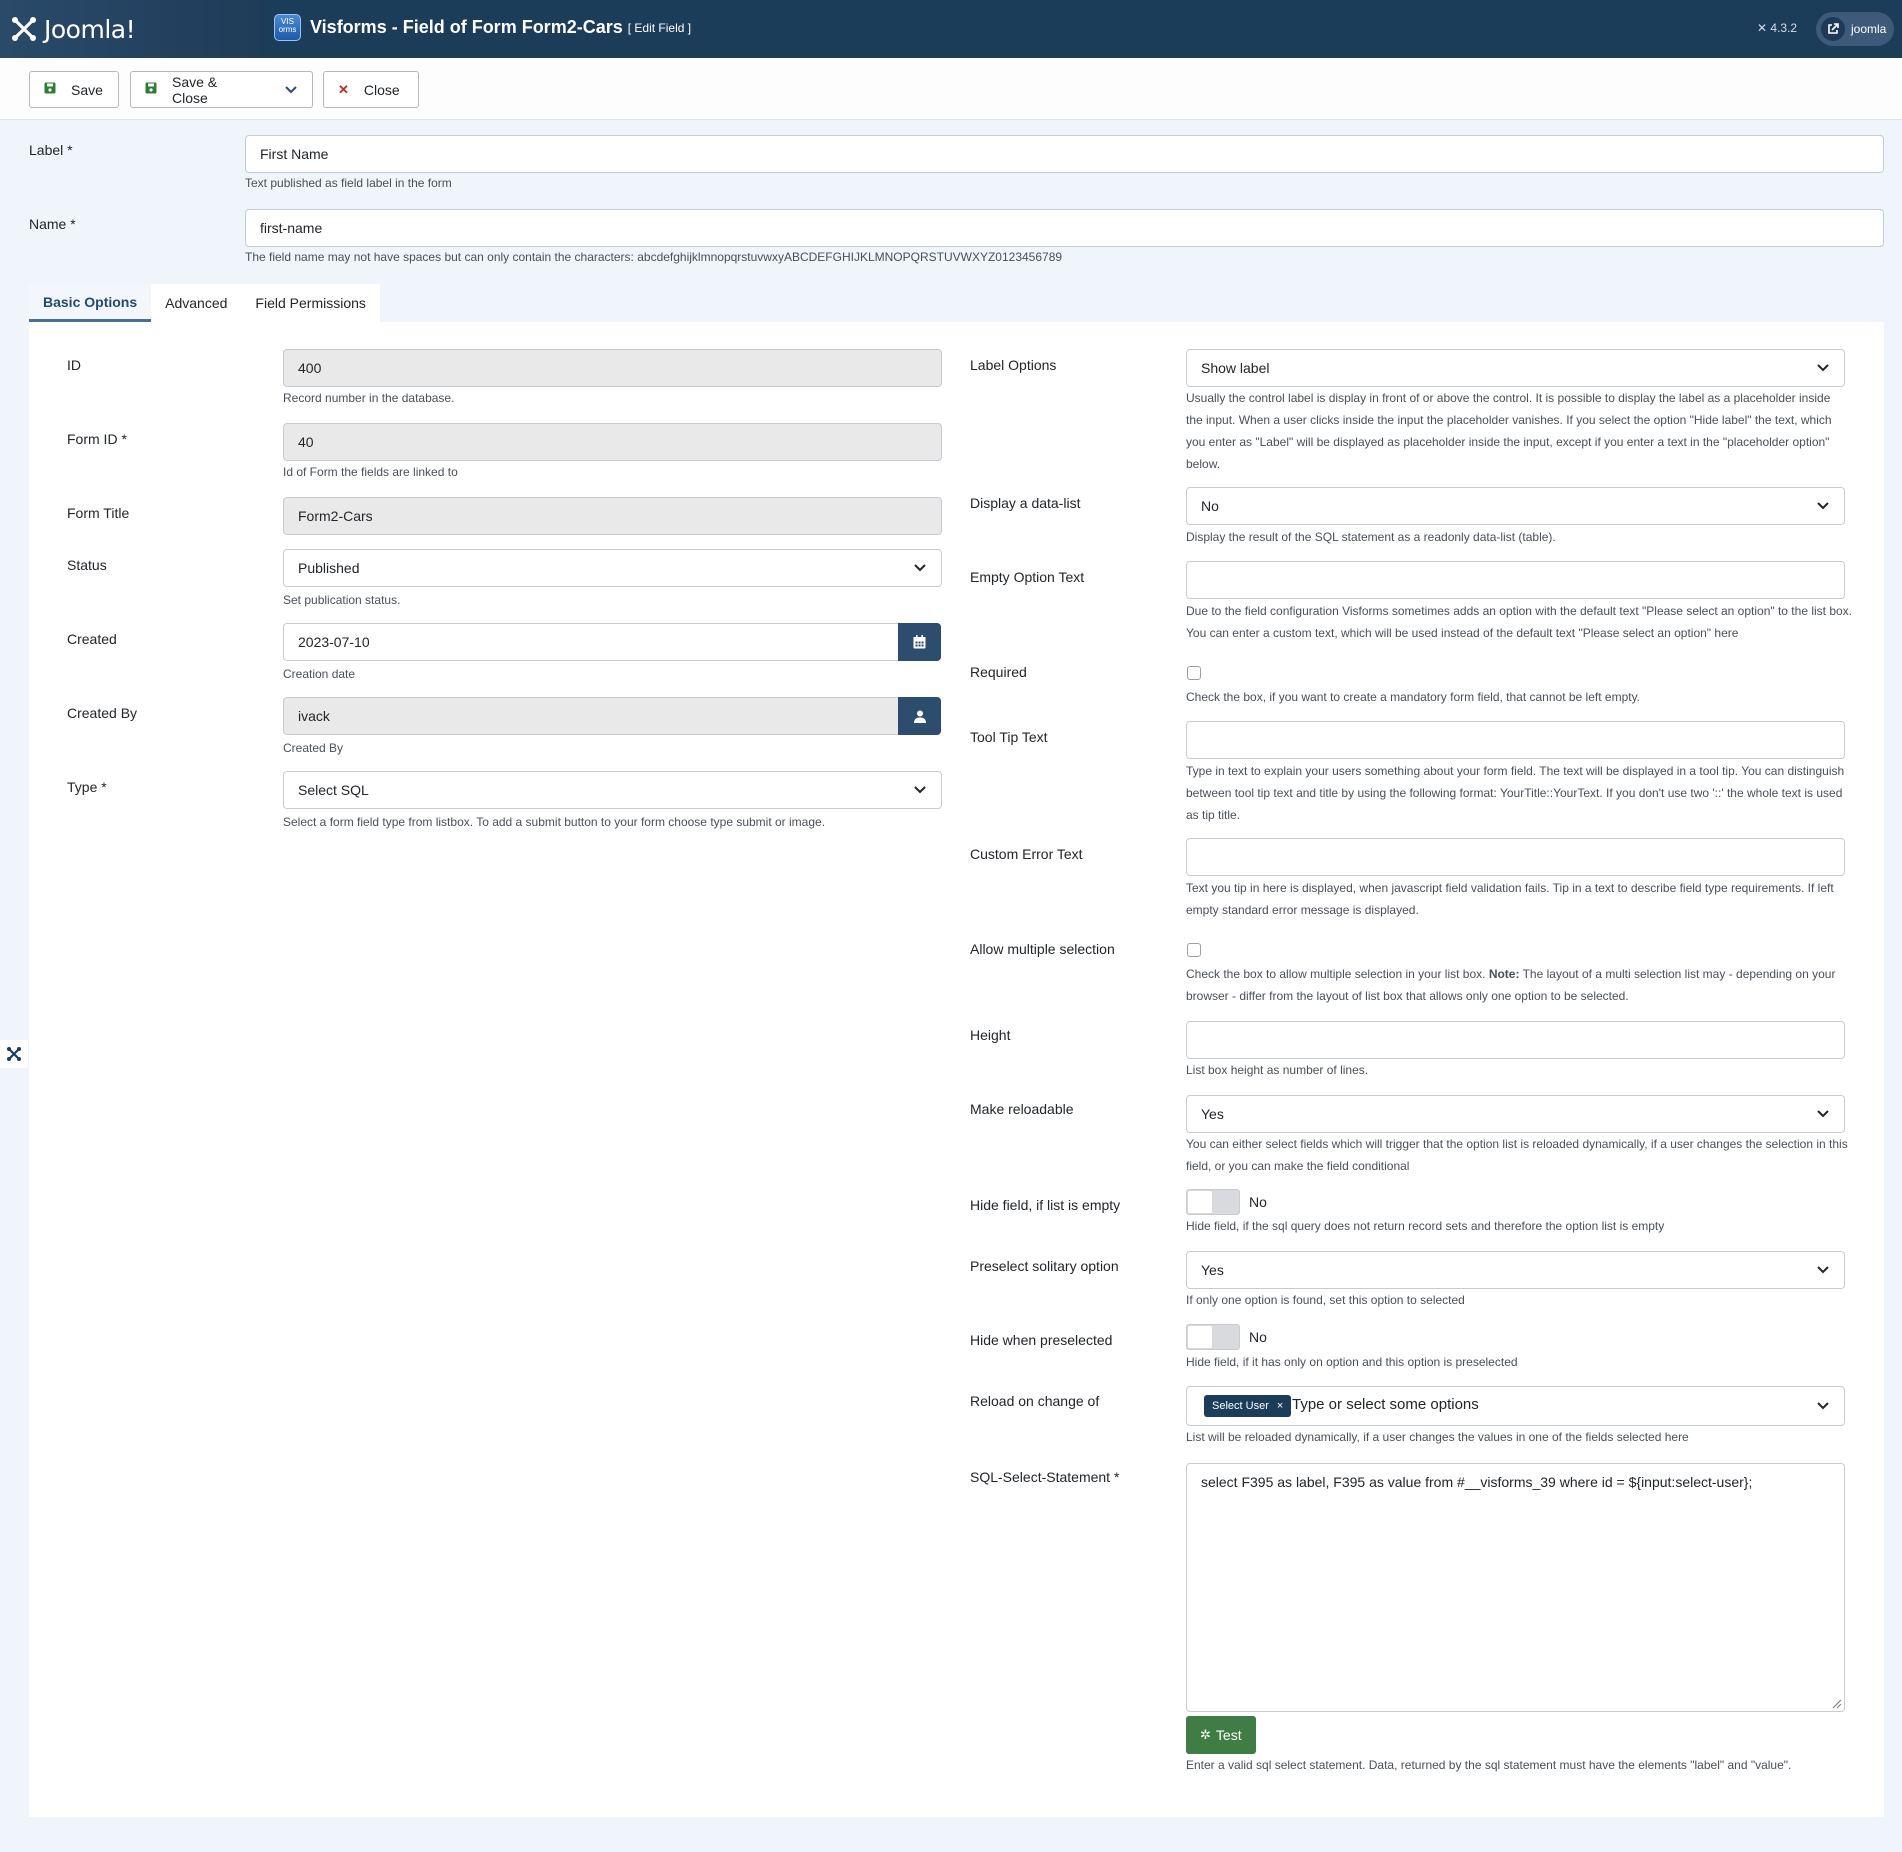 The height and width of the screenshot is (1852, 1902). What do you see at coordinates (51, 150) in the screenshot?
I see `label-field-label: Label *` at bounding box center [51, 150].